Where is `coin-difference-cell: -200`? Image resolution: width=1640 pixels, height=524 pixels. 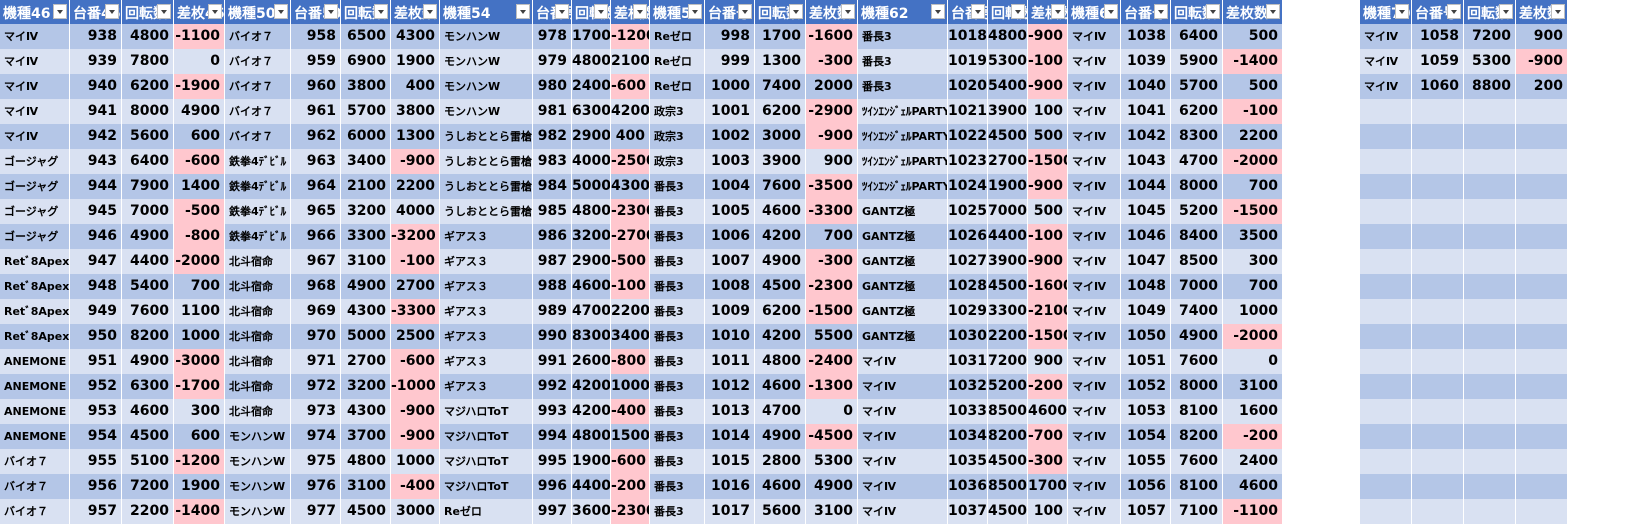 coin-difference-cell: -200 is located at coordinates (630, 486).